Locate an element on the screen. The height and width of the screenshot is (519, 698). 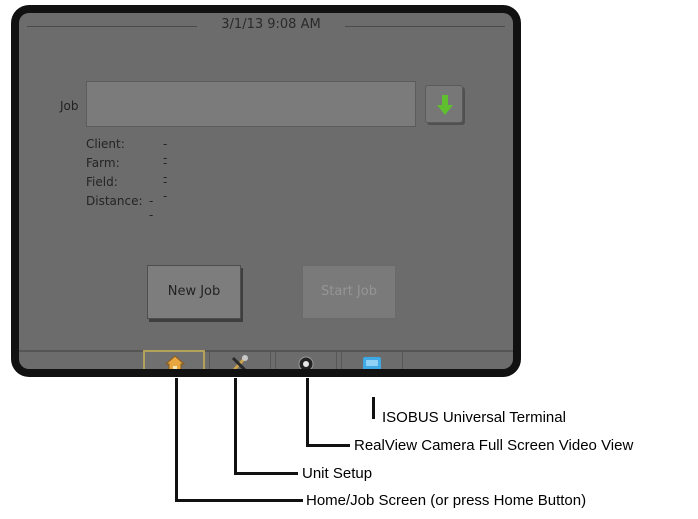
info-row-field: Field: -- is located at coordinates (126, 189).